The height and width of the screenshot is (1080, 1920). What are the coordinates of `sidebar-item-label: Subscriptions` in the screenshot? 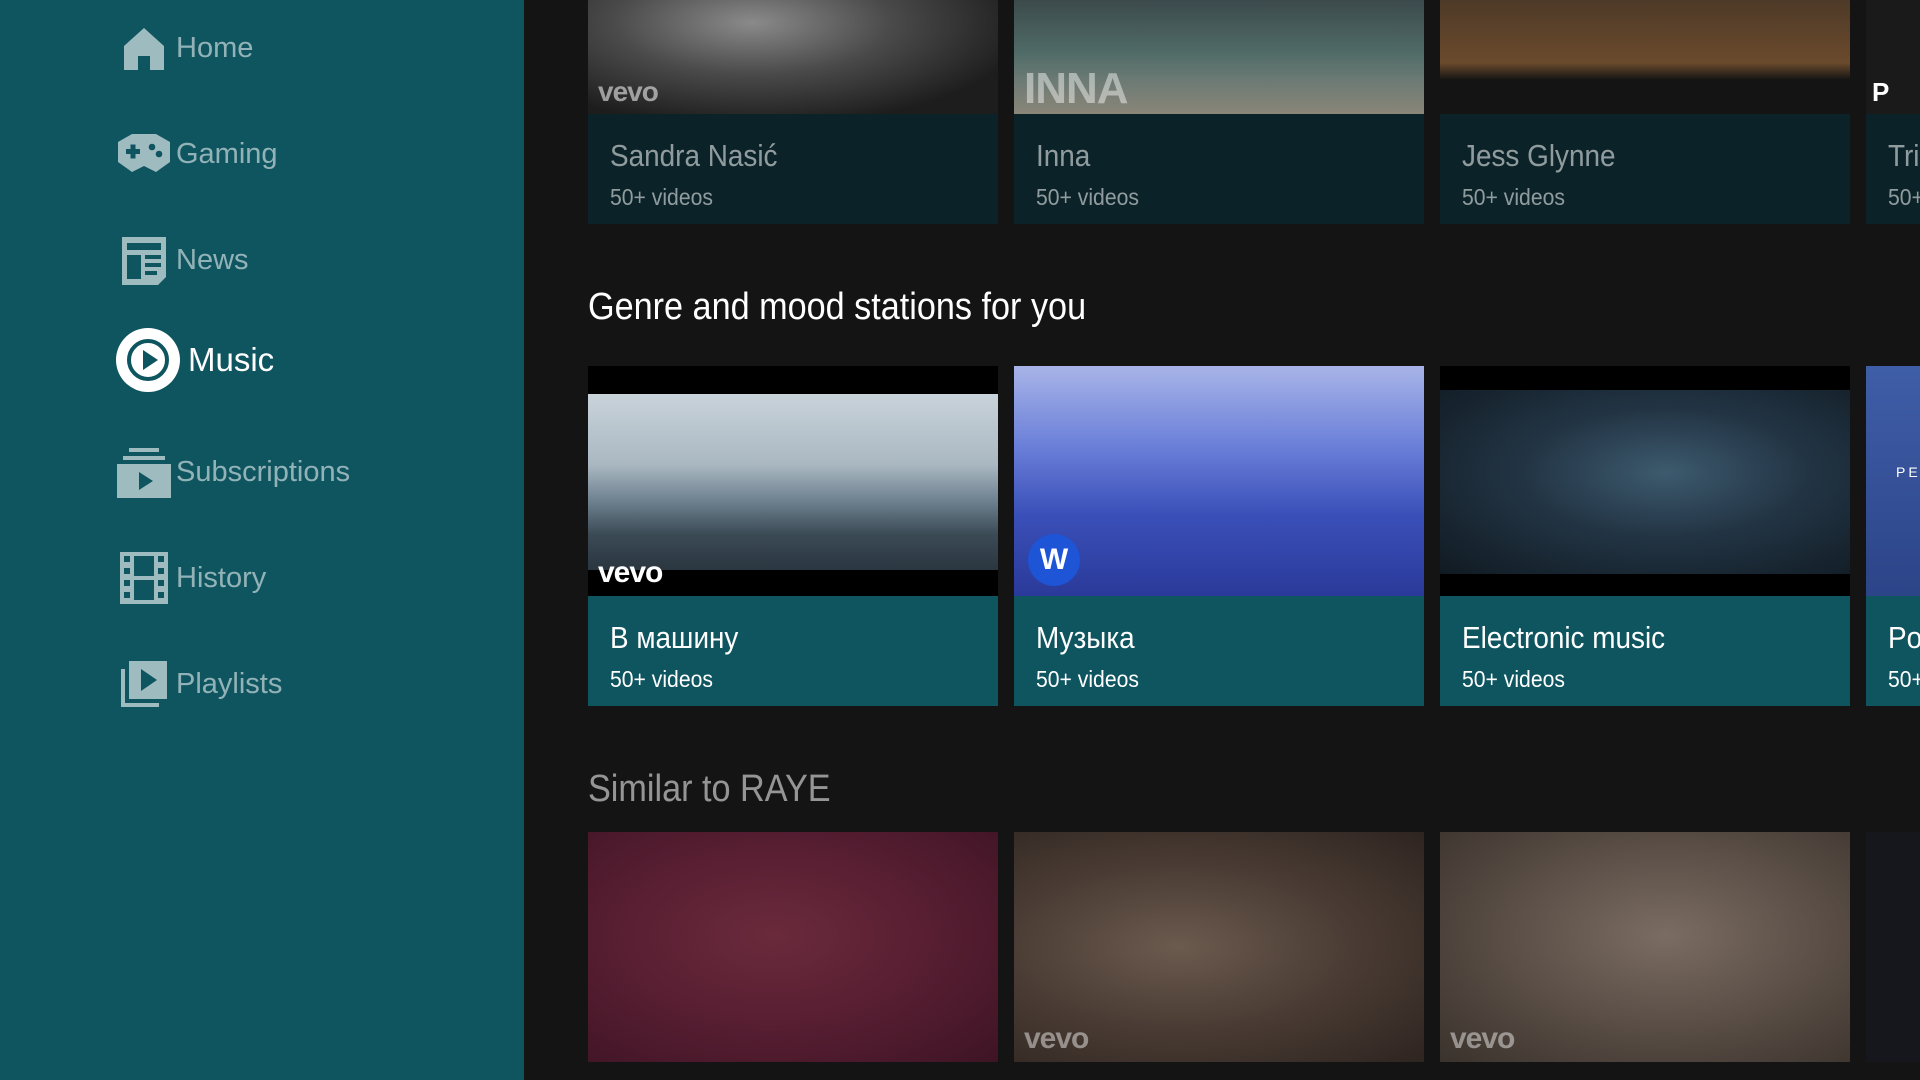 It's located at (263, 471).